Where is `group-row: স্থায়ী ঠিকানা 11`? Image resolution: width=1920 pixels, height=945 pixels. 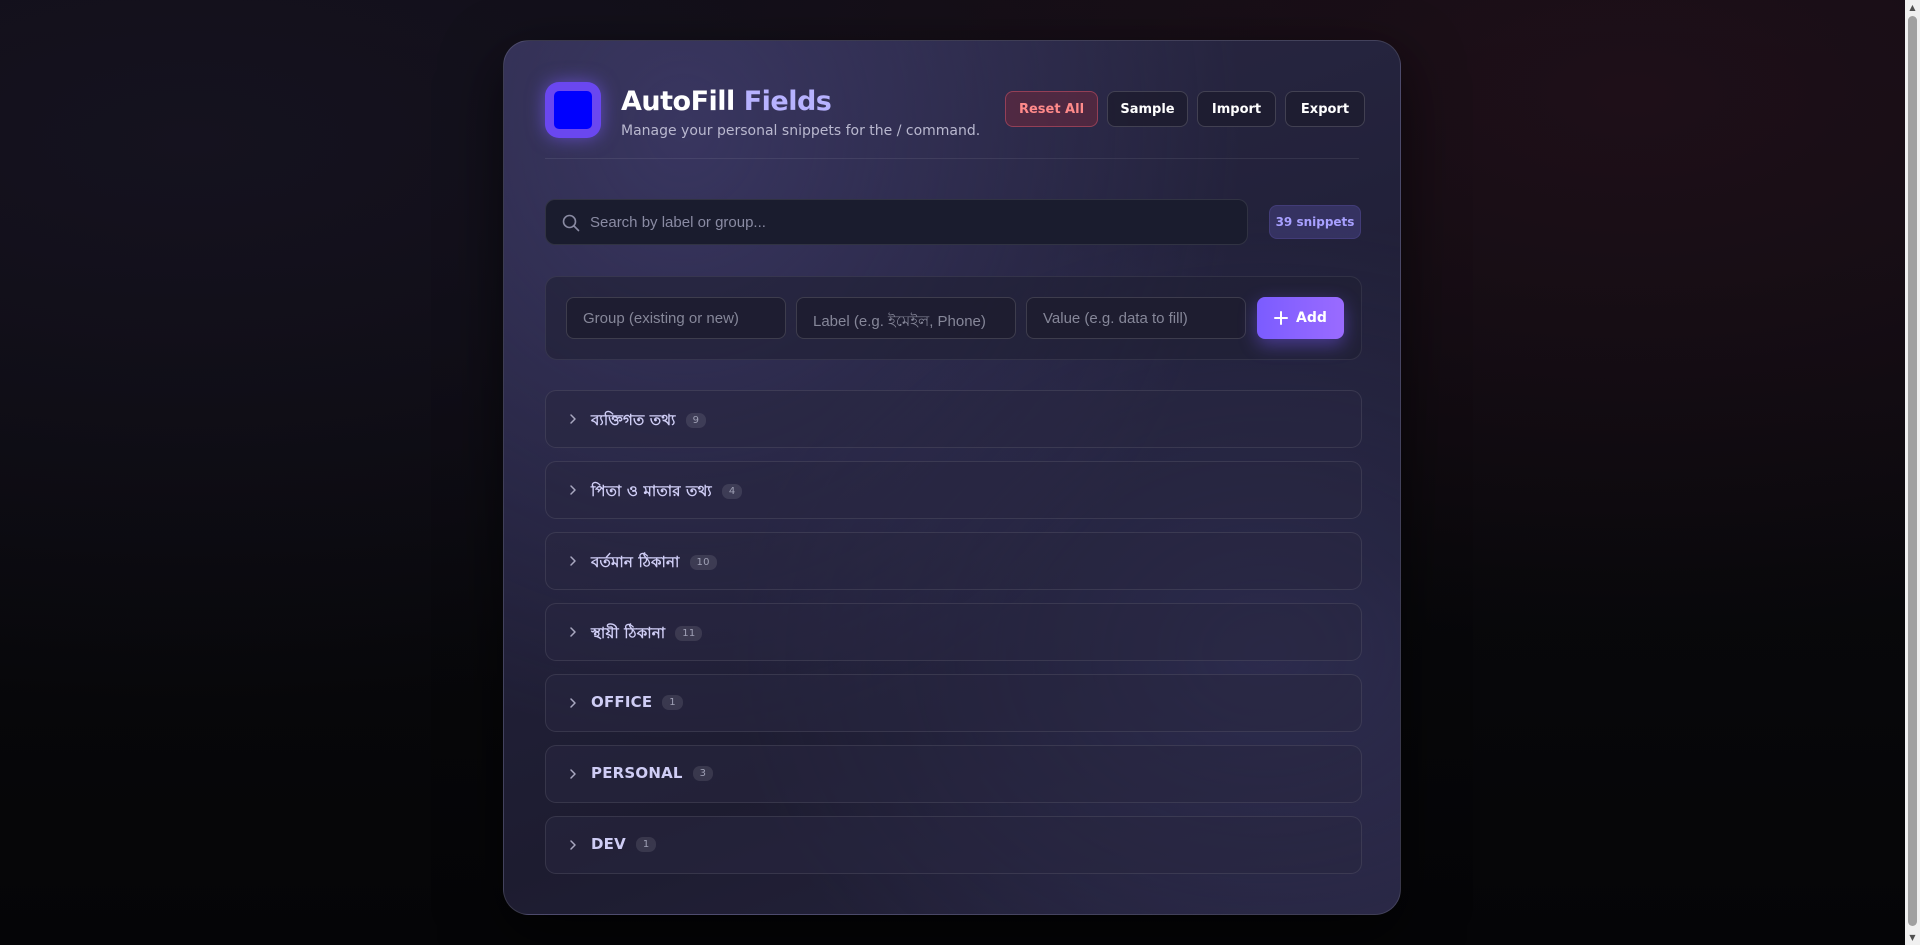
group-row: স্থায়ী ঠিকানা 11 is located at coordinates (953, 632).